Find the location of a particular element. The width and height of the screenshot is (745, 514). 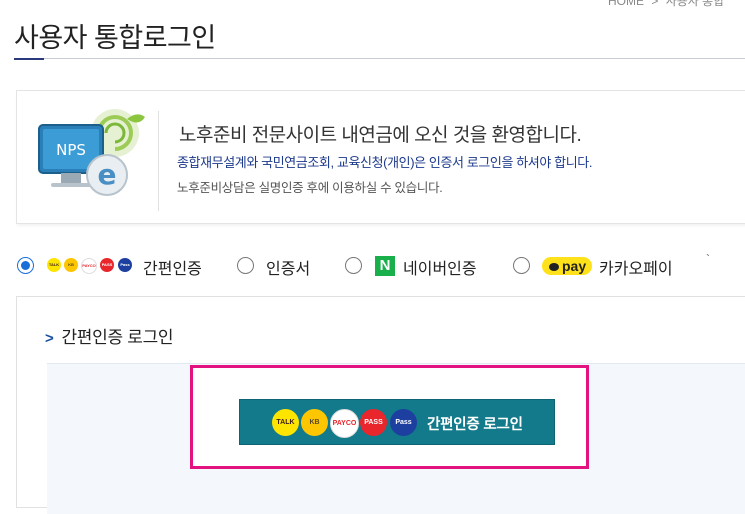

breadcrumb: HOME > 사용자 통합 is located at coordinates (666, 4).